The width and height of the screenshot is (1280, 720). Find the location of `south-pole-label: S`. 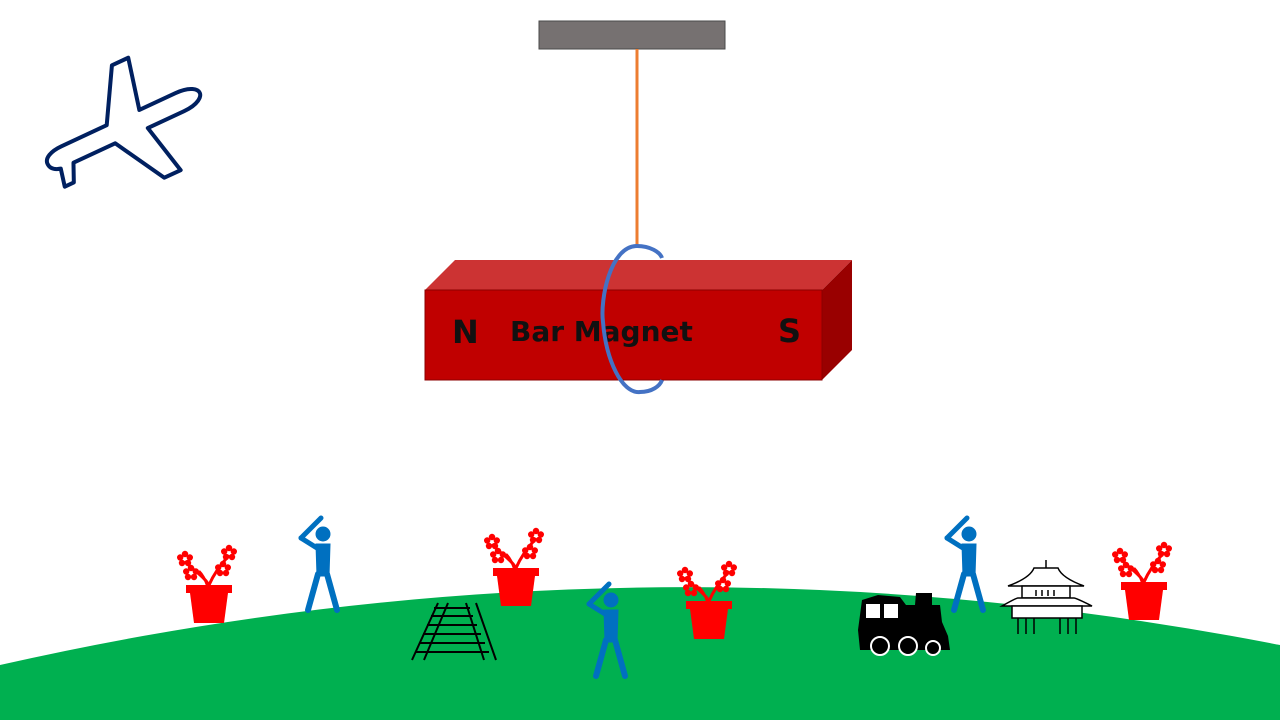

south-pole-label: S is located at coordinates (789, 331).